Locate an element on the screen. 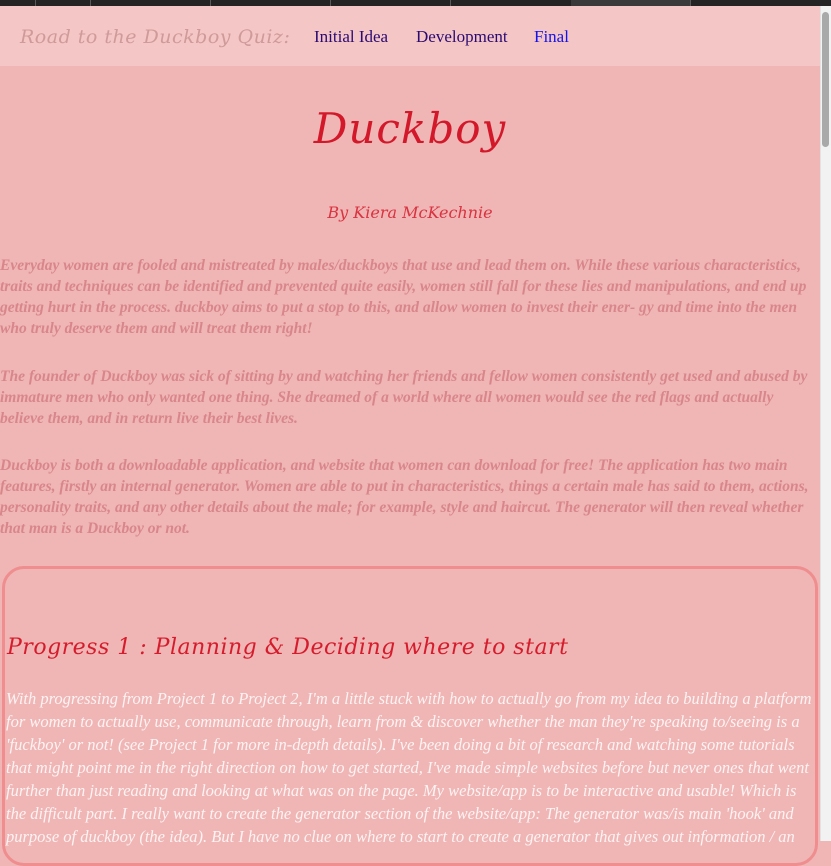  navbar-brand: Road to the Duckboy Quiz: is located at coordinates (155, 37).